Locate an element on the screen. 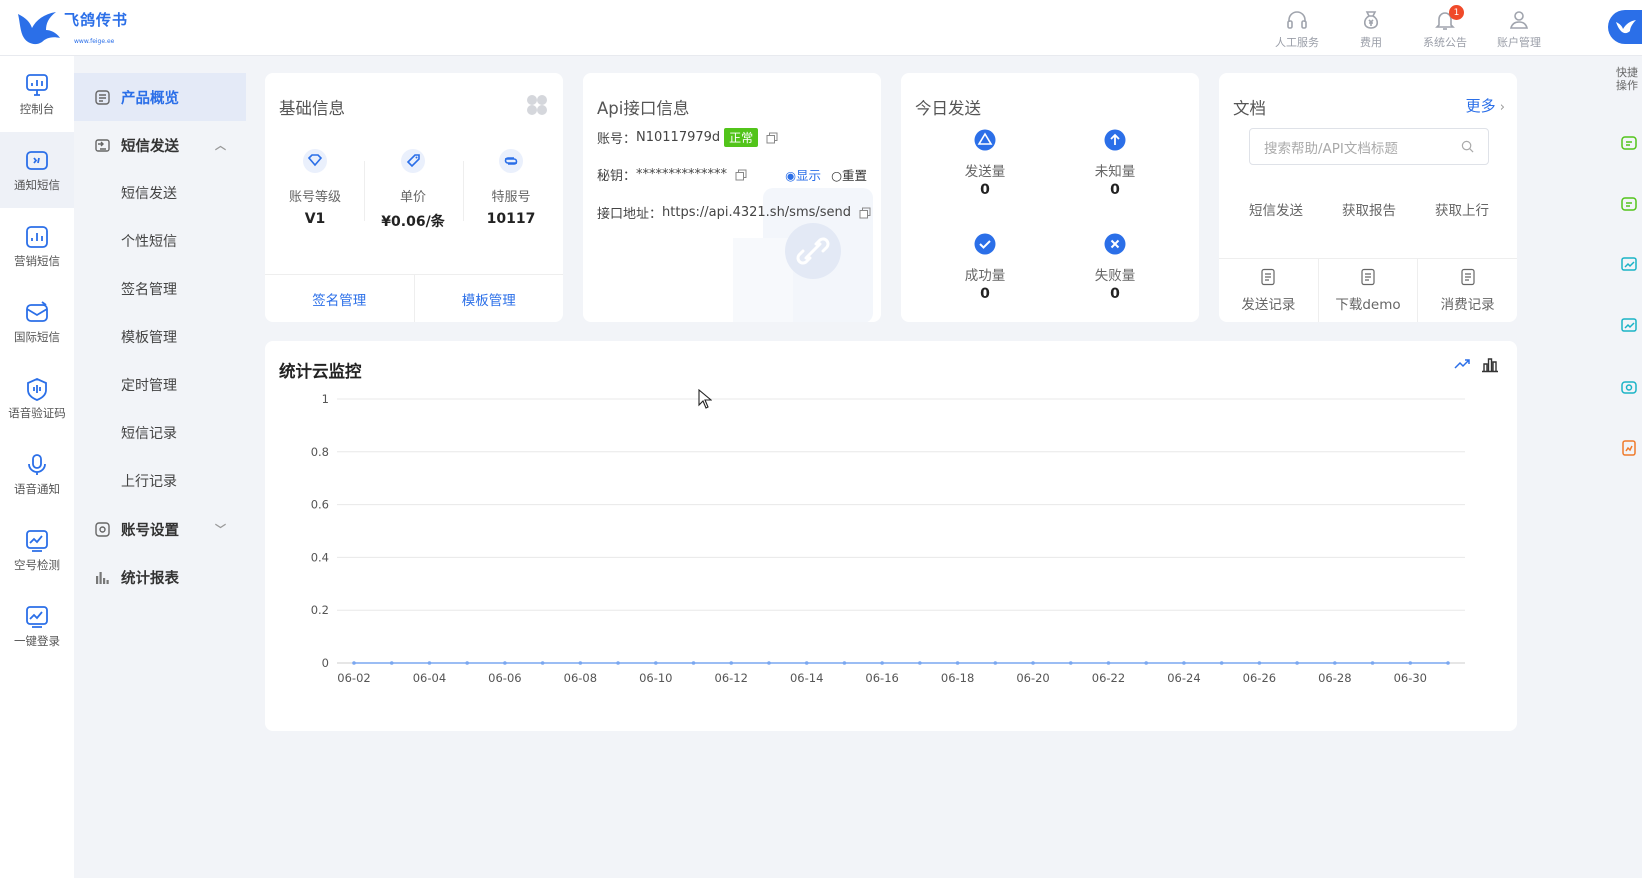  sent-count: 发送量 0 is located at coordinates (985, 163).